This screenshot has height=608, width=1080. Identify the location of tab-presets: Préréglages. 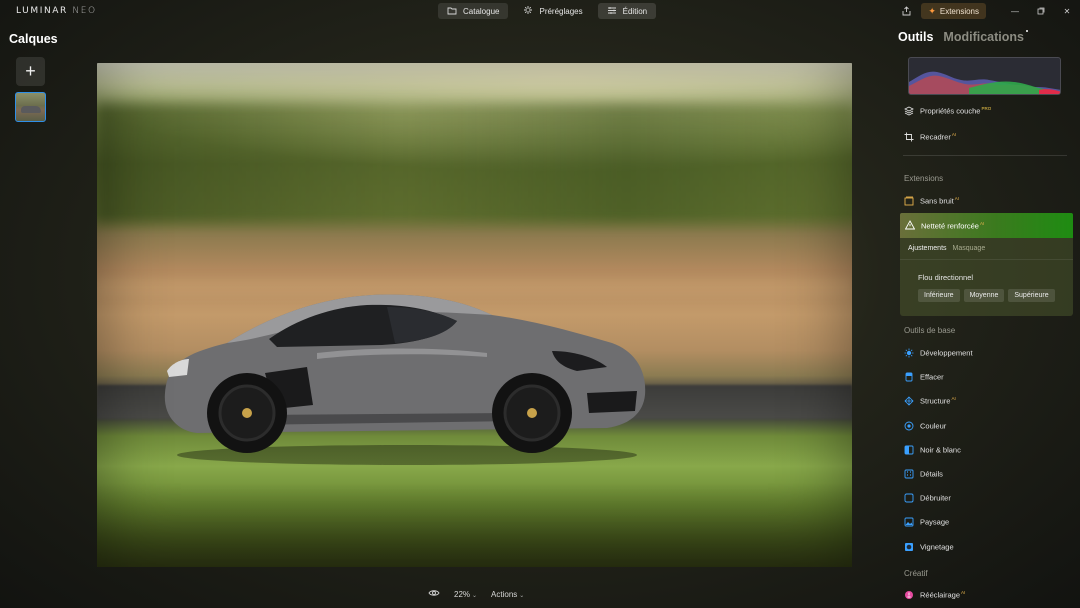
(552, 11).